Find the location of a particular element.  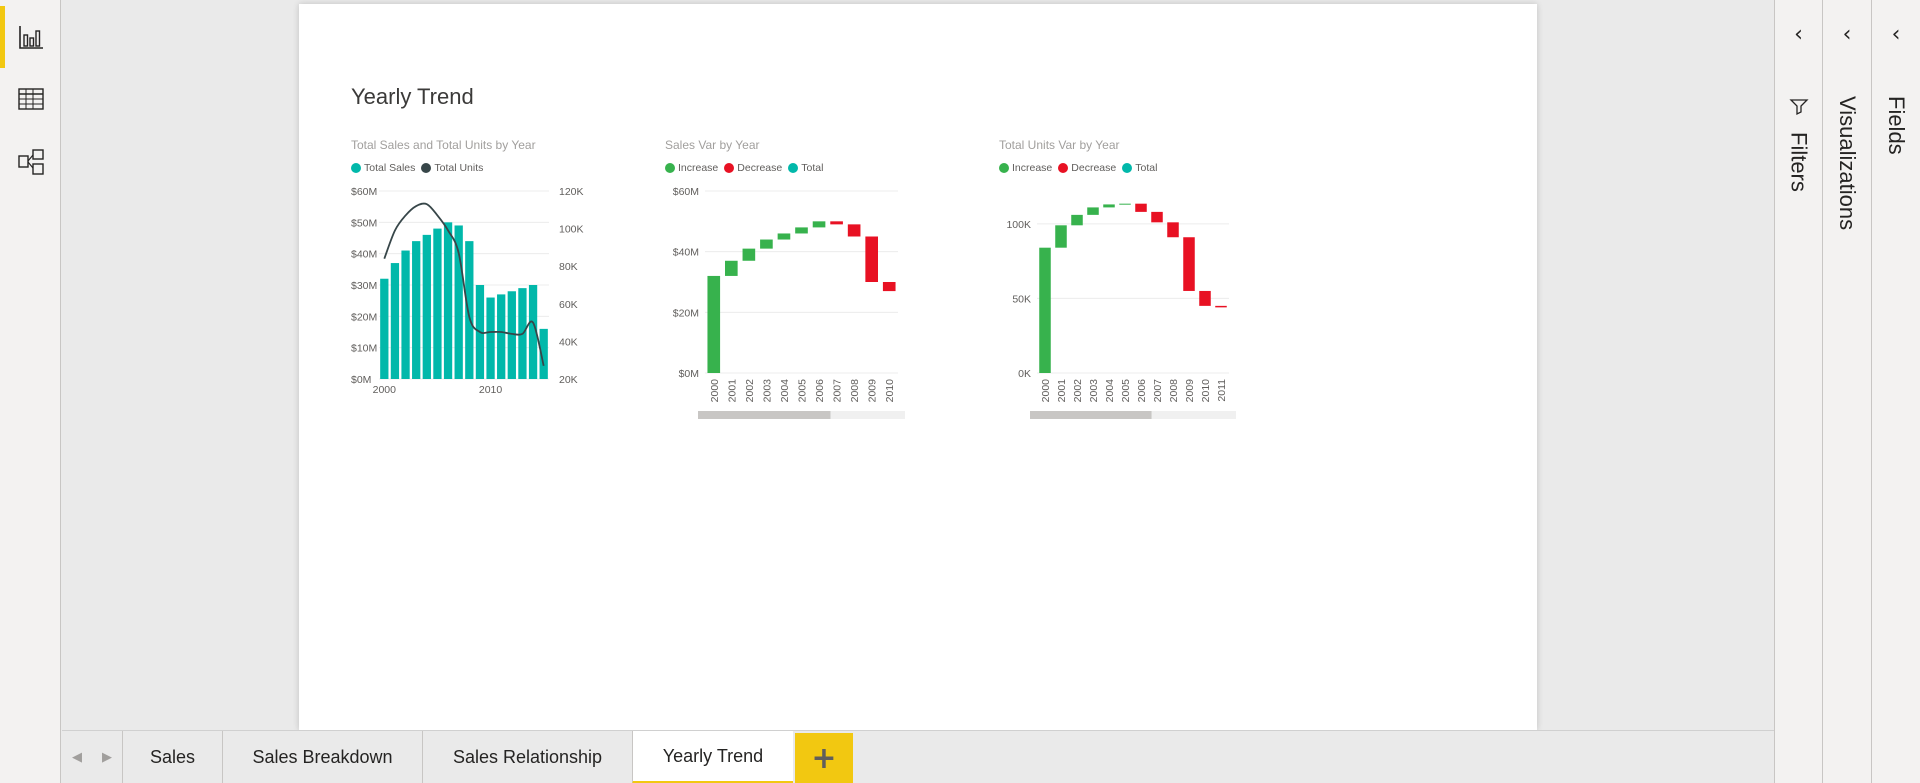

y-axis-left-tick-label: $50M is located at coordinates (364, 223).